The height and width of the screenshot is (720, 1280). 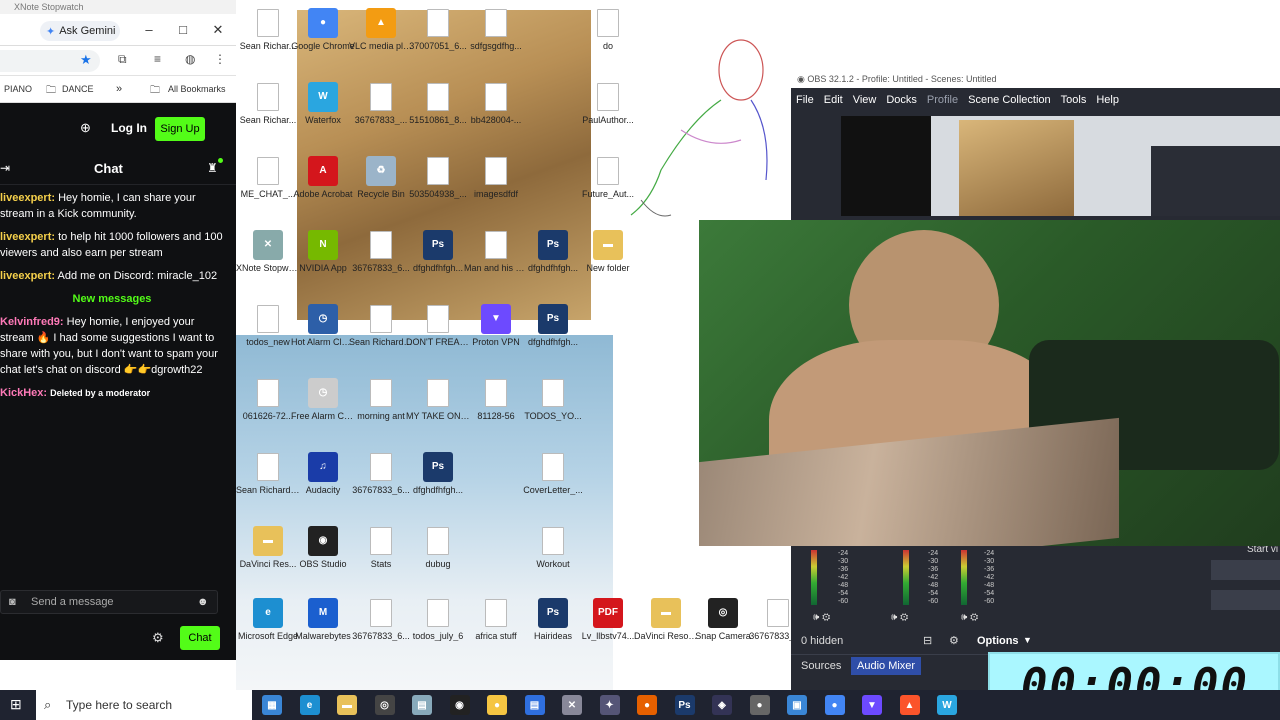 What do you see at coordinates (190, 59) in the screenshot?
I see `profile-icon: ◍` at bounding box center [190, 59].